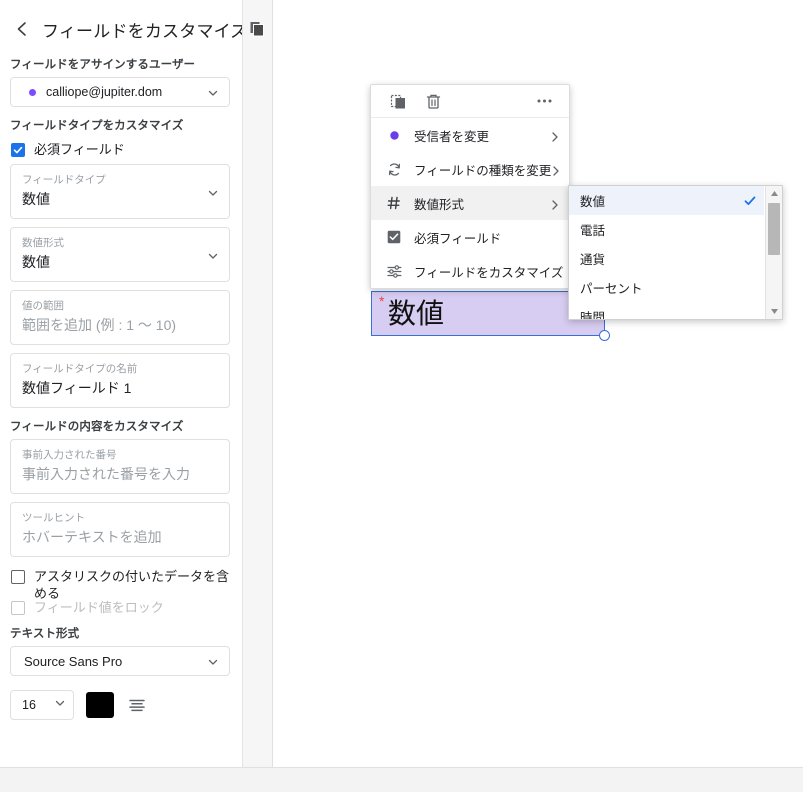 Image resolution: width=803 pixels, height=792 pixels. Describe the element at coordinates (401, 779) in the screenshot. I see `status-bar` at that location.